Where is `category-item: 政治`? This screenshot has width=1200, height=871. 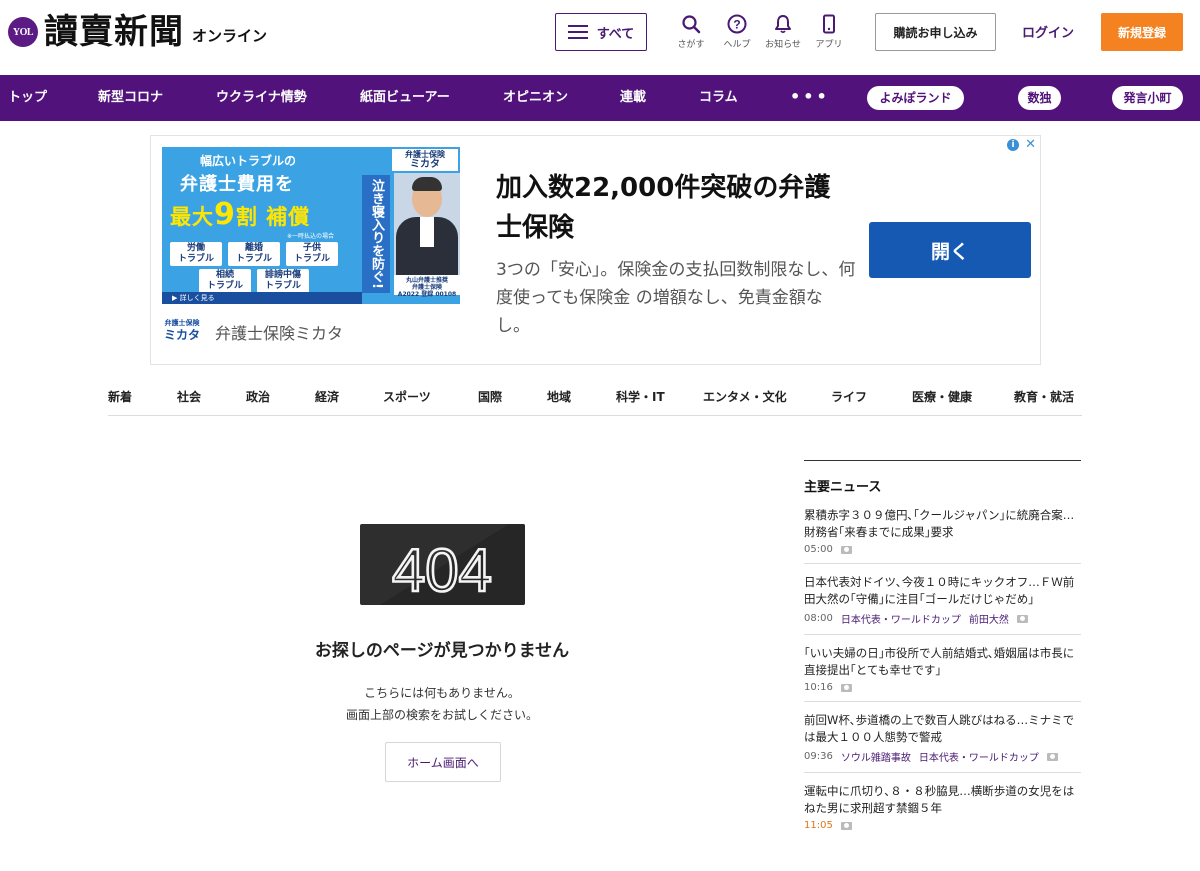 category-item: 政治 is located at coordinates (258, 397).